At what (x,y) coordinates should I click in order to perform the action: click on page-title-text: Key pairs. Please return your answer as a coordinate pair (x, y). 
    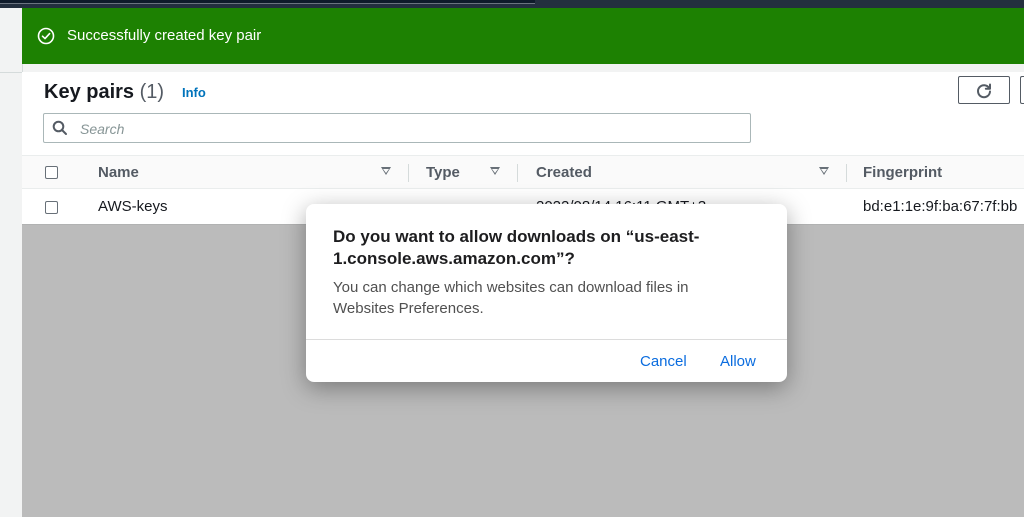
    Looking at the image, I should click on (89, 92).